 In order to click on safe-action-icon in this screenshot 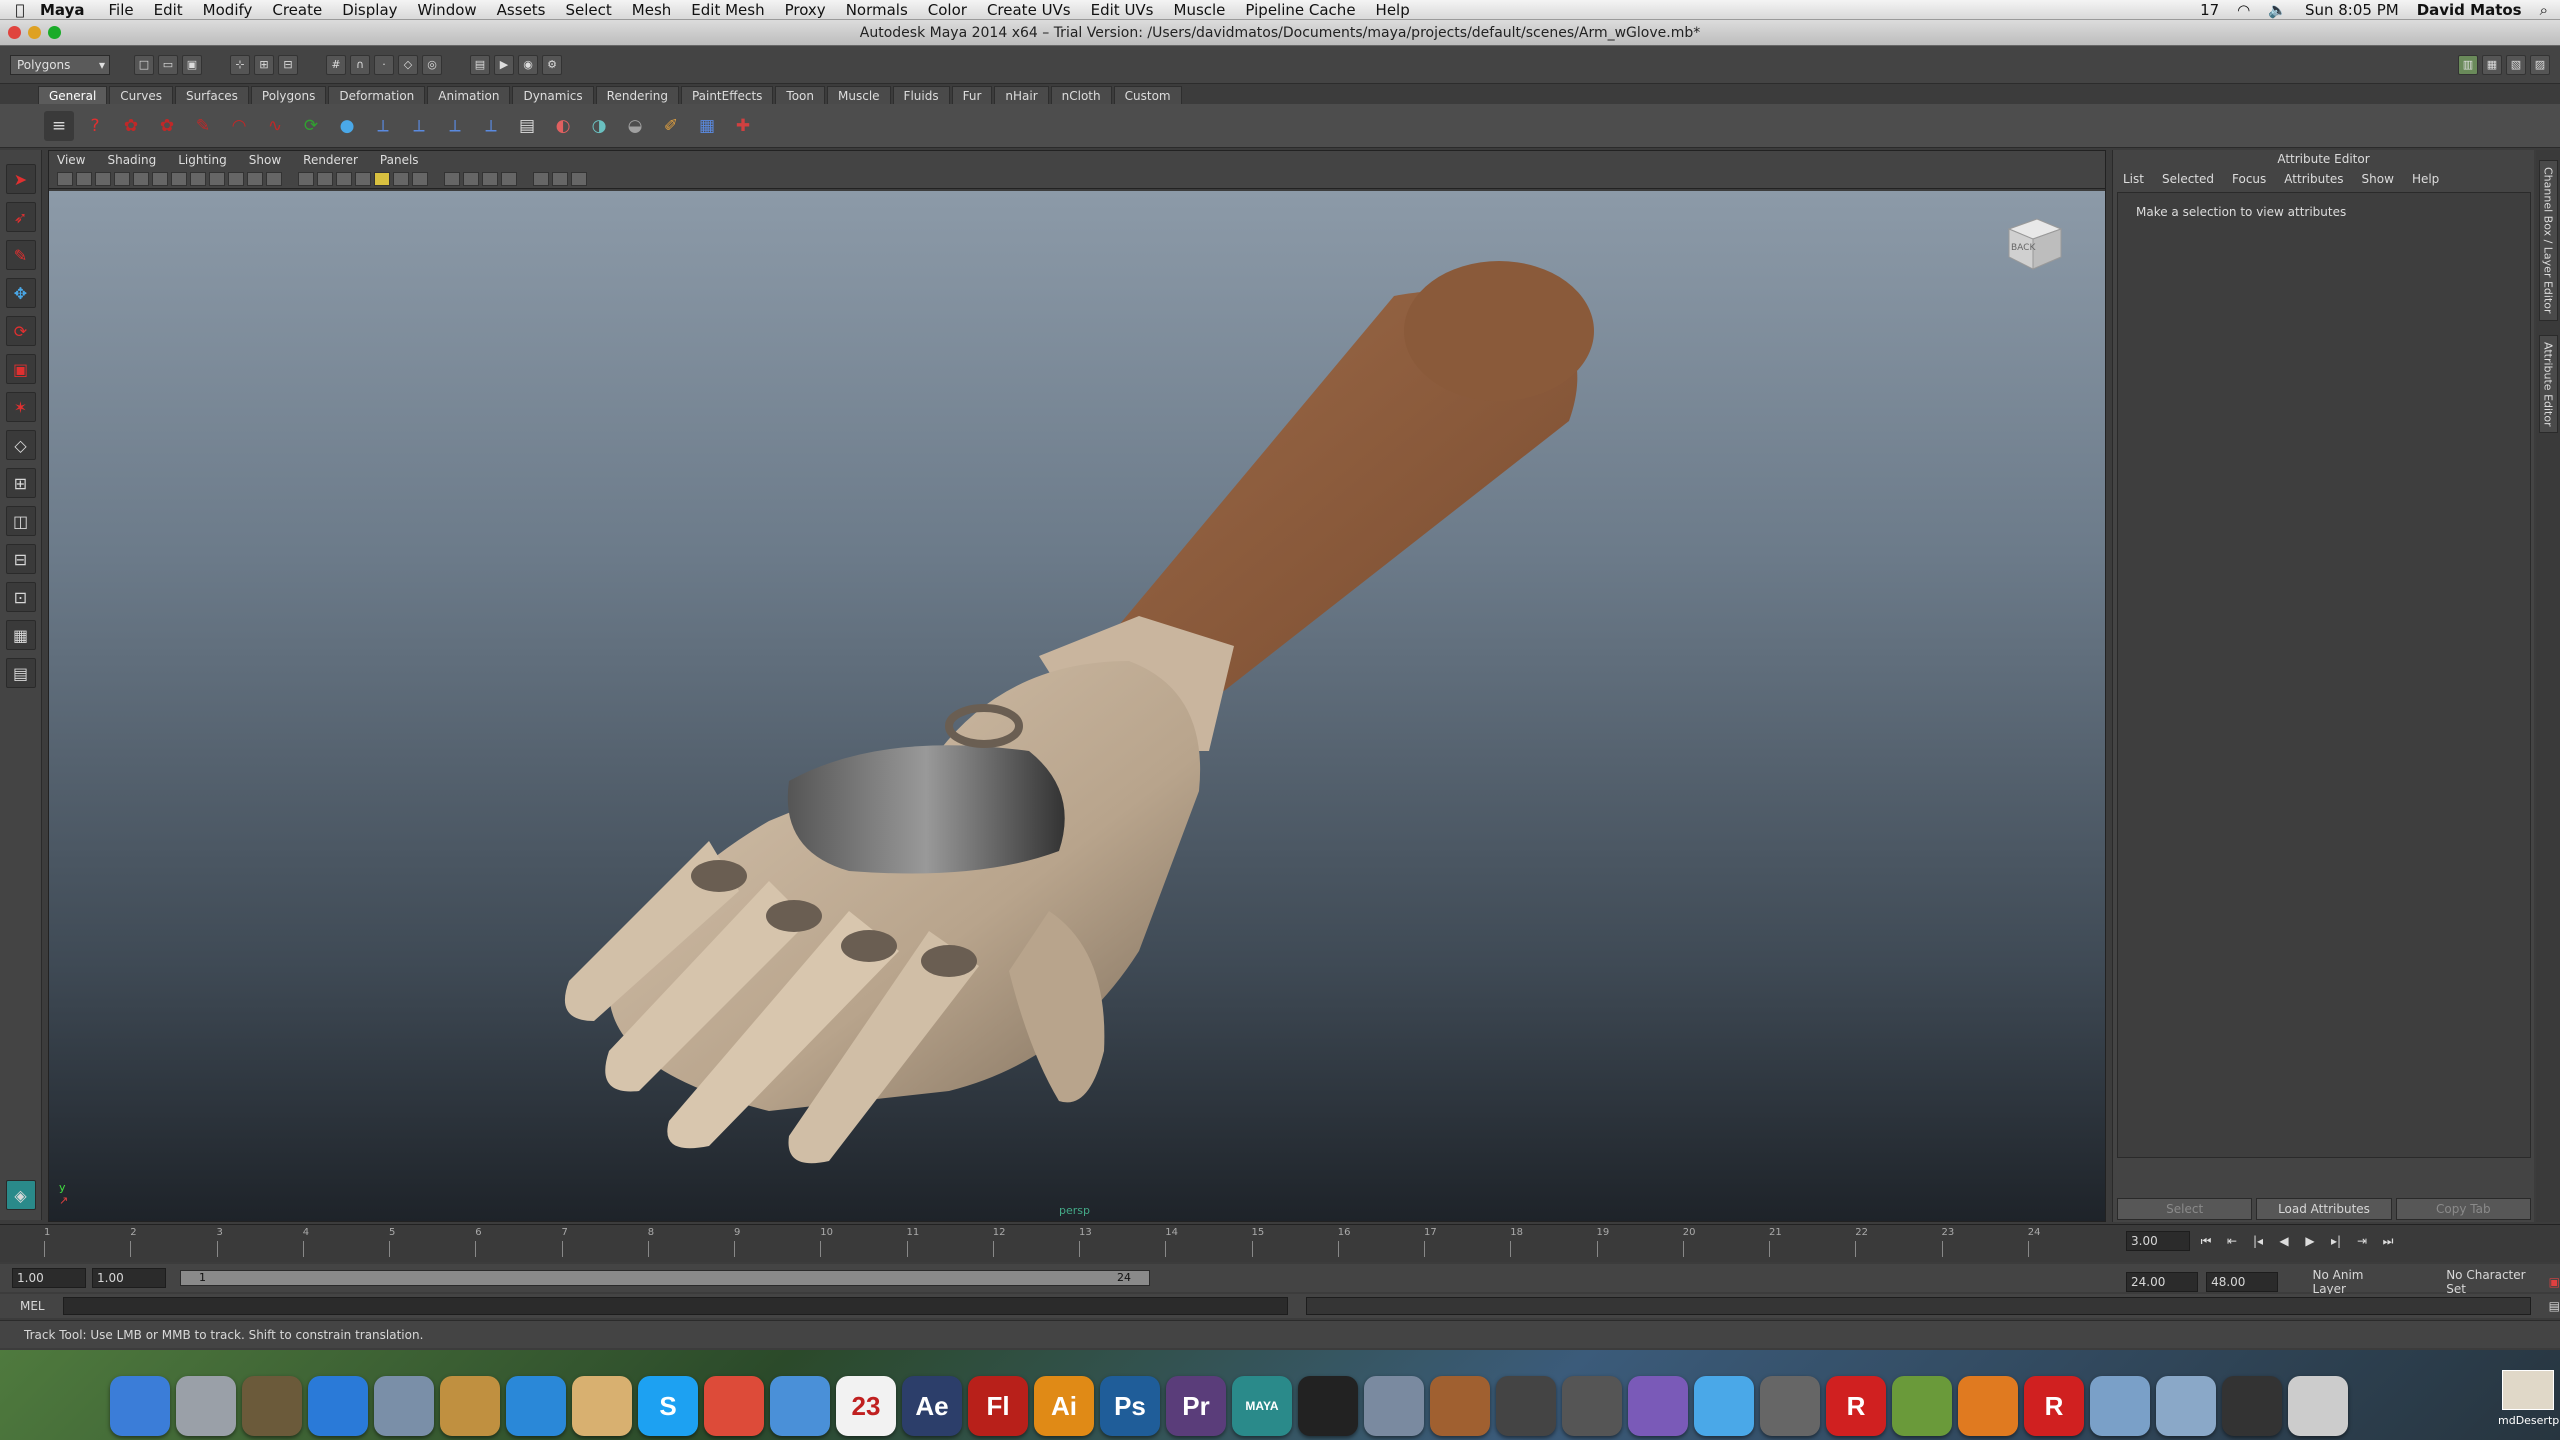, I will do `click(255, 178)`.